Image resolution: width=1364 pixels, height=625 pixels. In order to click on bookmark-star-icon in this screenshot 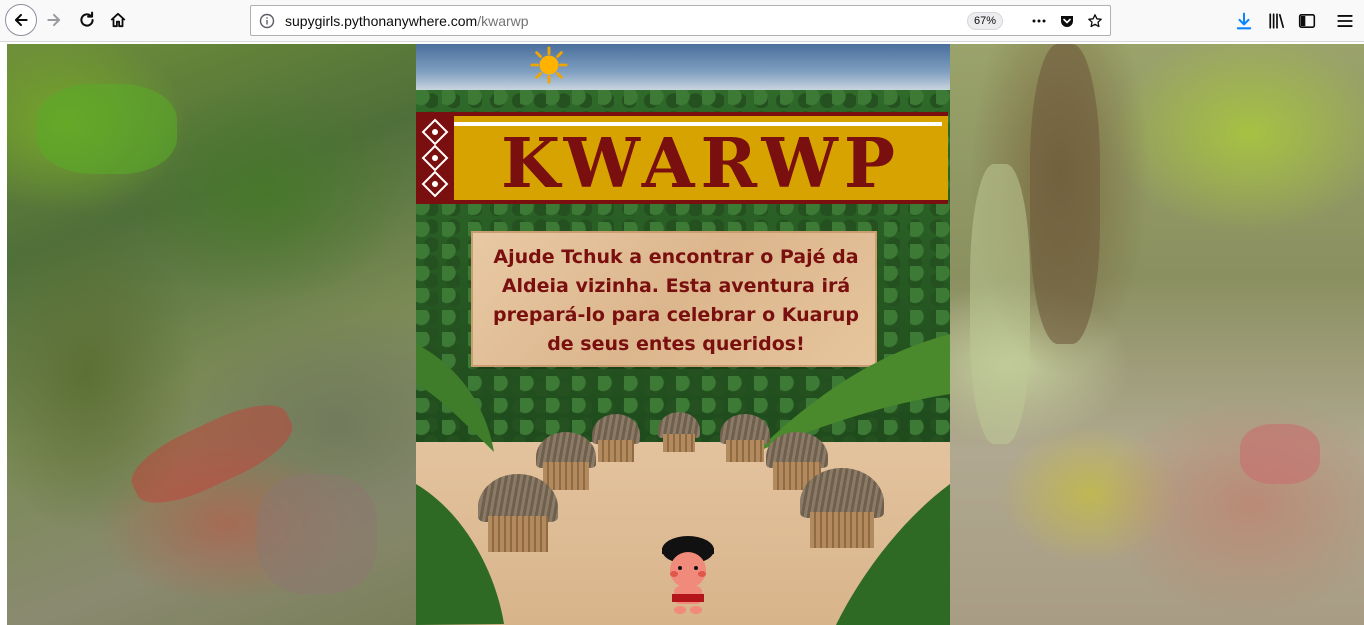, I will do `click(1095, 21)`.